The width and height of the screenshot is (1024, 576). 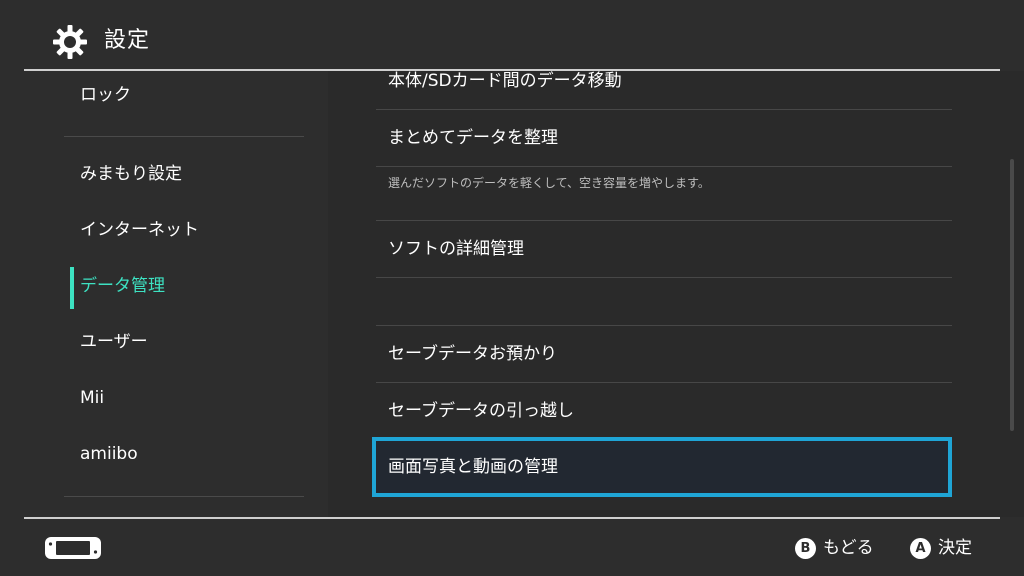 What do you see at coordinates (664, 354) in the screenshot?
I see `list-item-save-data-cloud: セーブデータお預かり` at bounding box center [664, 354].